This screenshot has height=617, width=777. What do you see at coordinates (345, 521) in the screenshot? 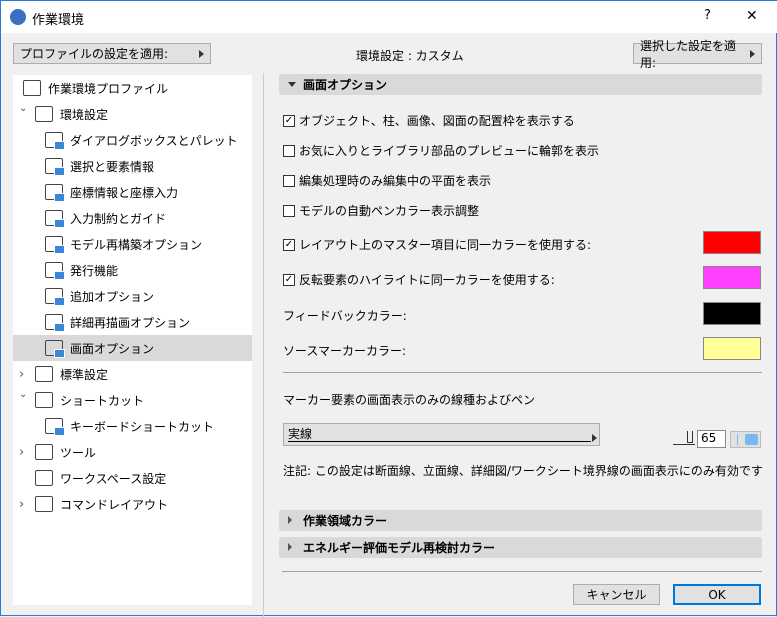
I see `section-title: 作業領域カラー` at bounding box center [345, 521].